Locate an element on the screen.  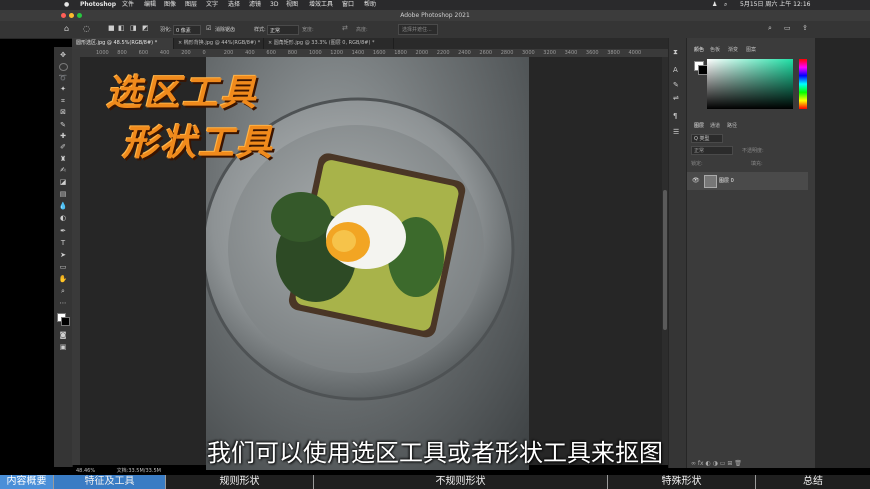
tab-layers: 图层 is located at coordinates (699, 125).